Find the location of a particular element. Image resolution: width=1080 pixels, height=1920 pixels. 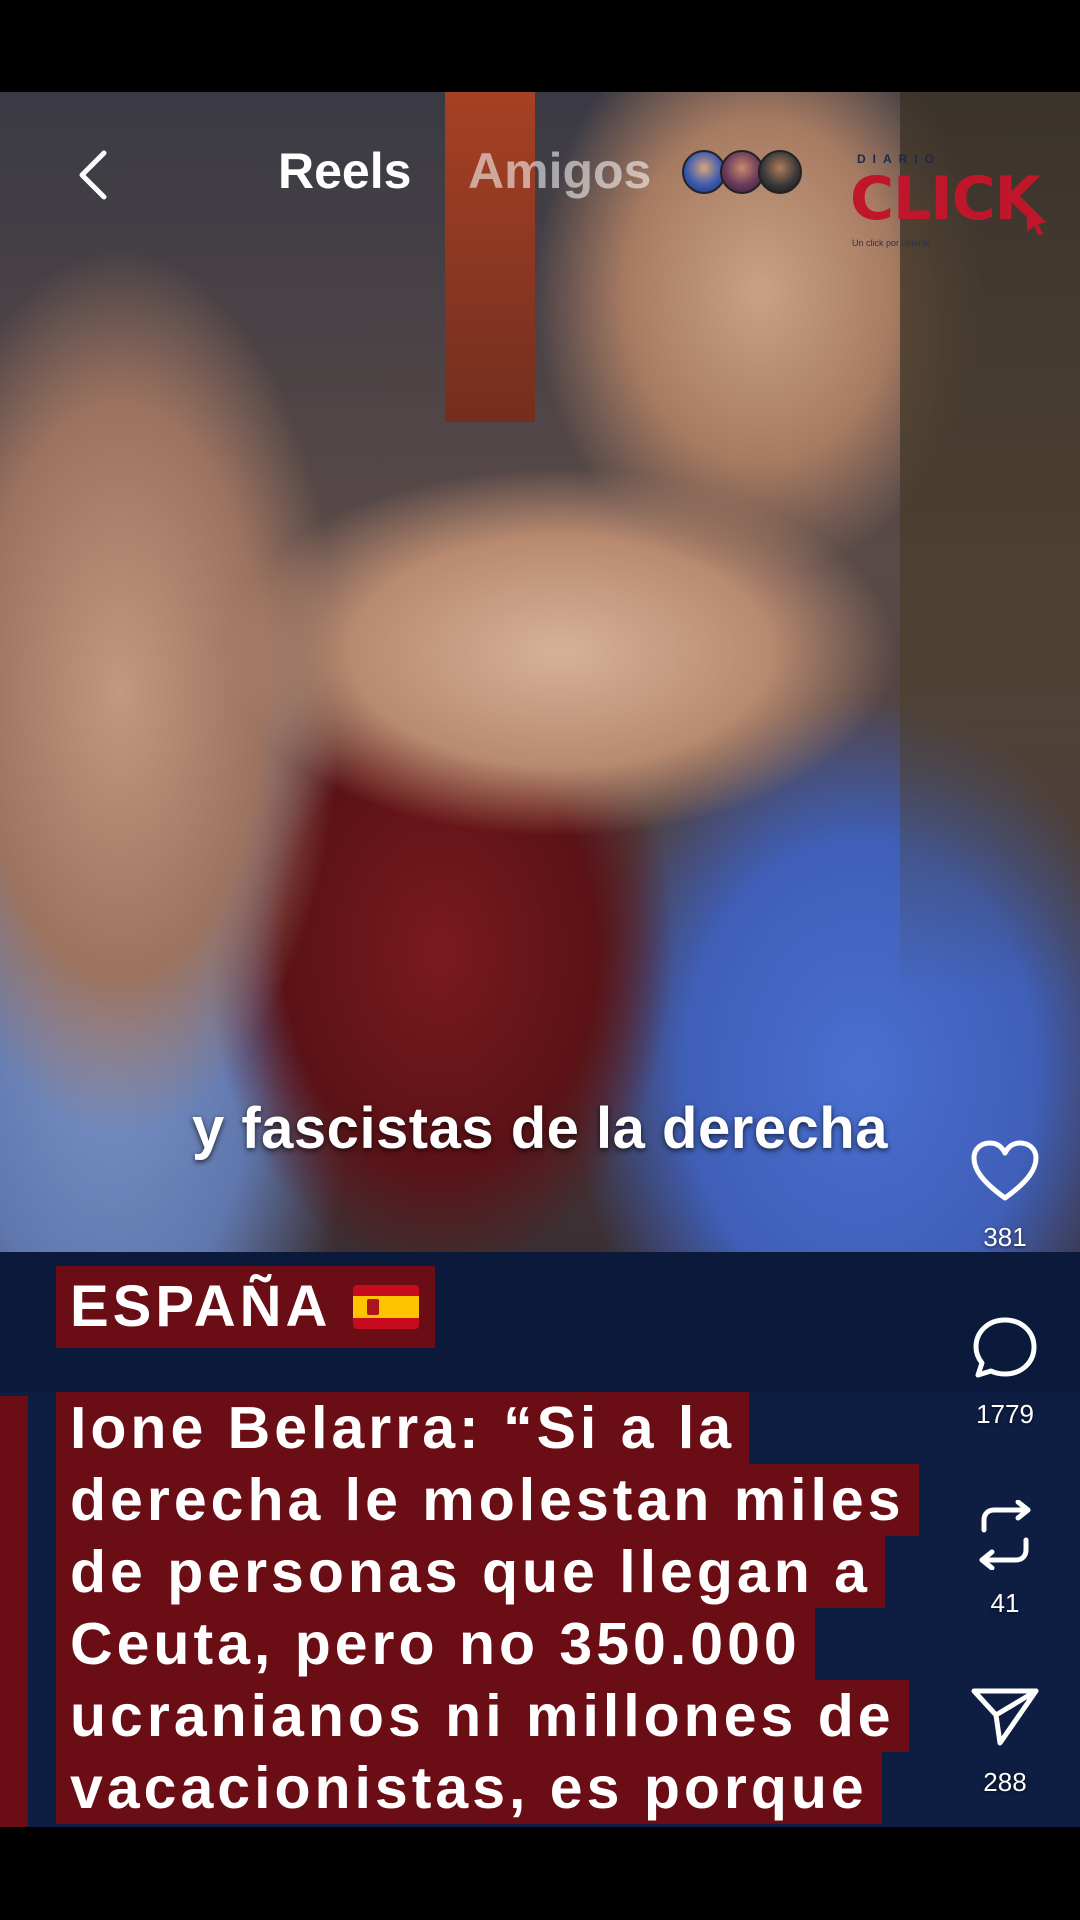

heart-icon is located at coordinates (1005, 1170).